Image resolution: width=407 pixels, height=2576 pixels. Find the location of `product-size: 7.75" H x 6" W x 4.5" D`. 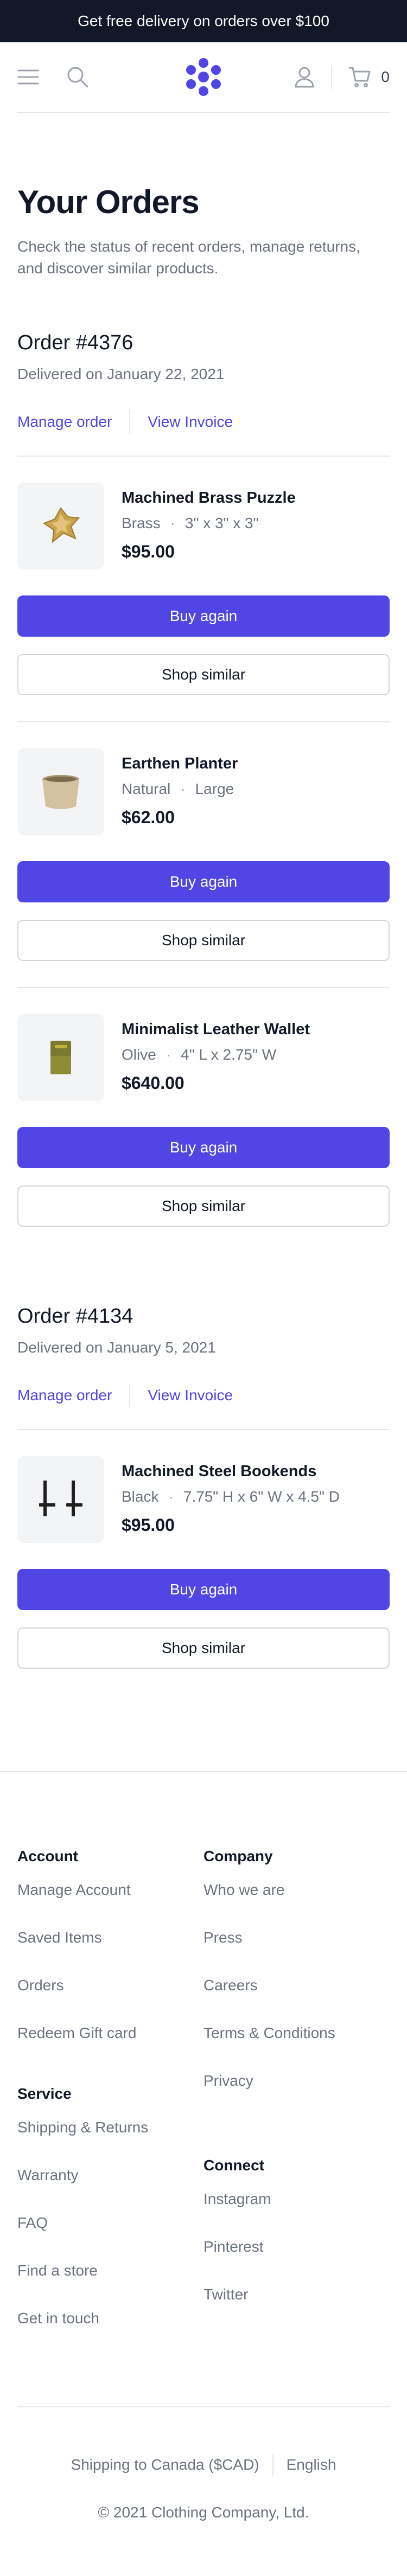

product-size: 7.75" H x 6" W x 4.5" D is located at coordinates (261, 1497).